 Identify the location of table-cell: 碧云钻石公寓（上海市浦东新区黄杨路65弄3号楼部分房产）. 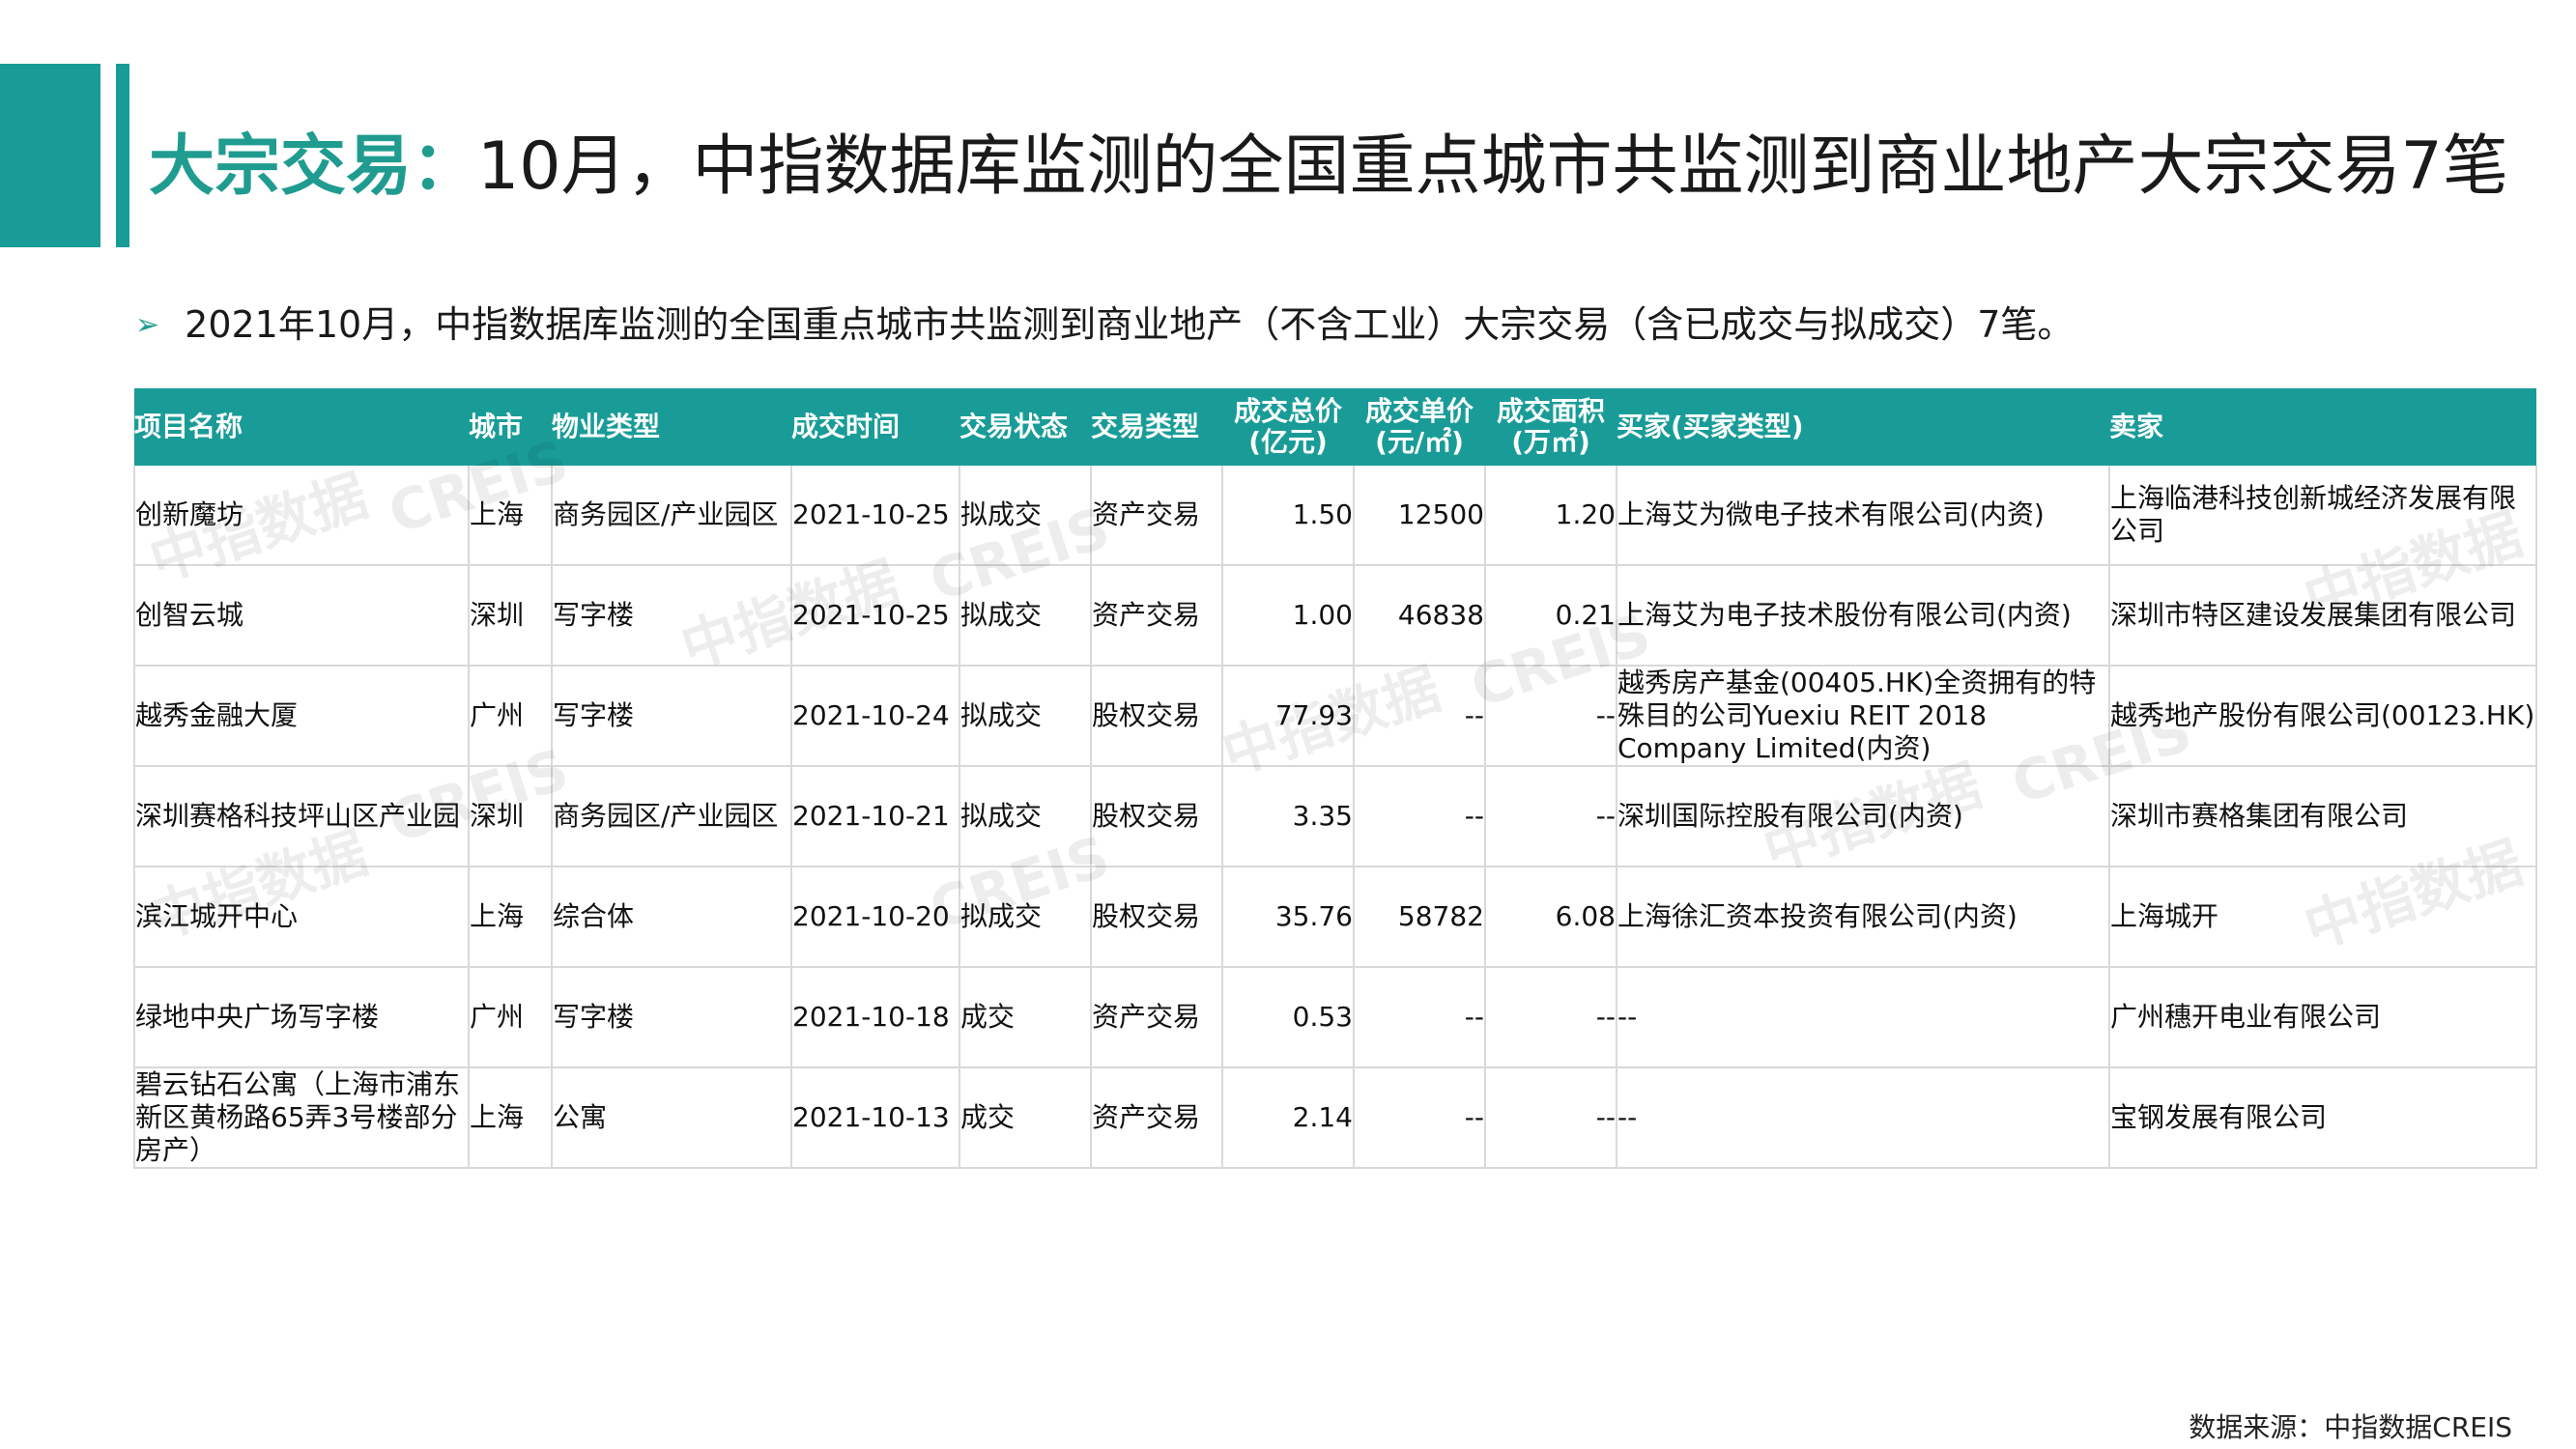
(302, 1118).